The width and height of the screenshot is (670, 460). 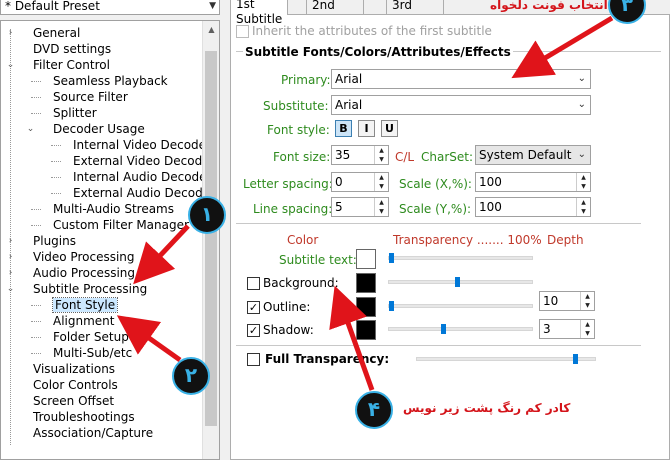 What do you see at coordinates (56, 33) in the screenshot?
I see `tree-item: General` at bounding box center [56, 33].